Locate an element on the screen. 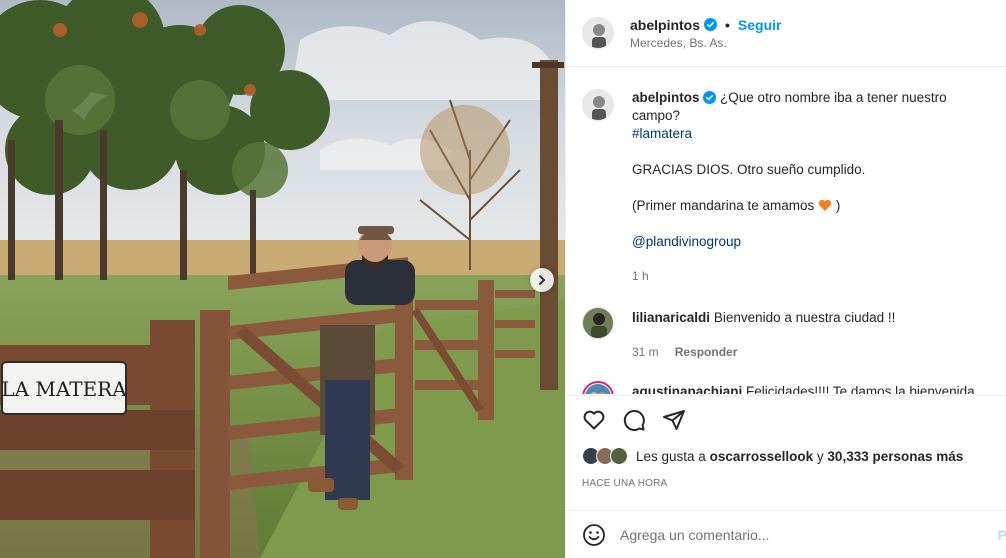  commenter-avatar-story-ring is located at coordinates (598, 387).